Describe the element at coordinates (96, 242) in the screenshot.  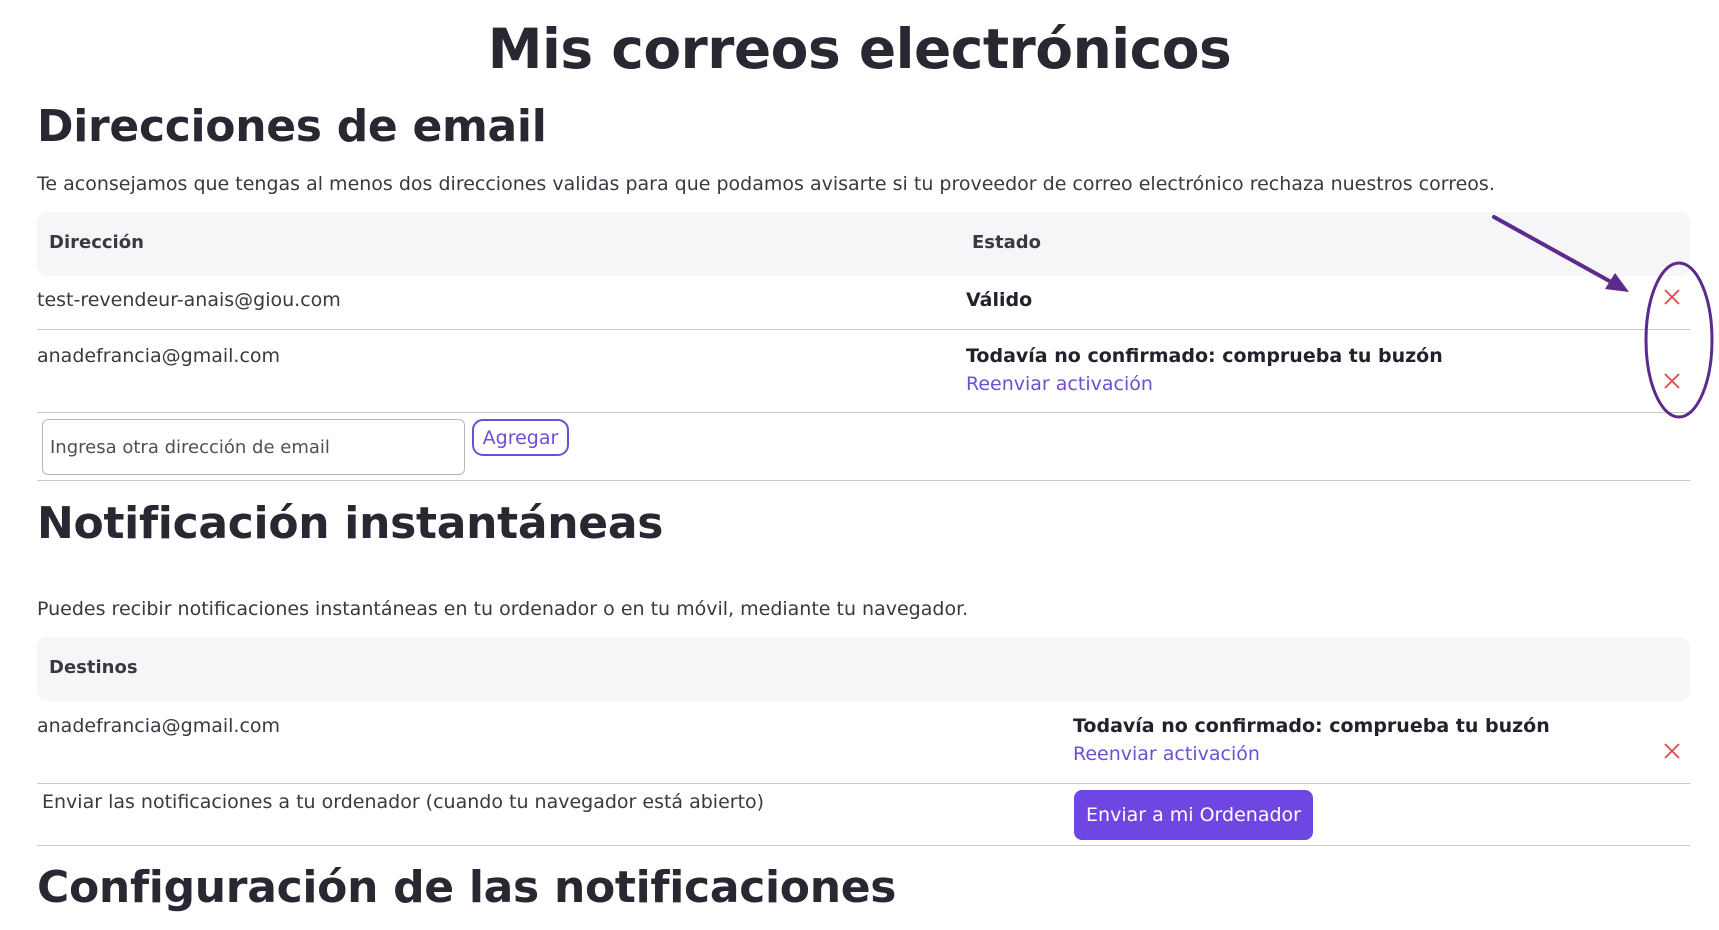
I see `address-column-header: Dirección` at that location.